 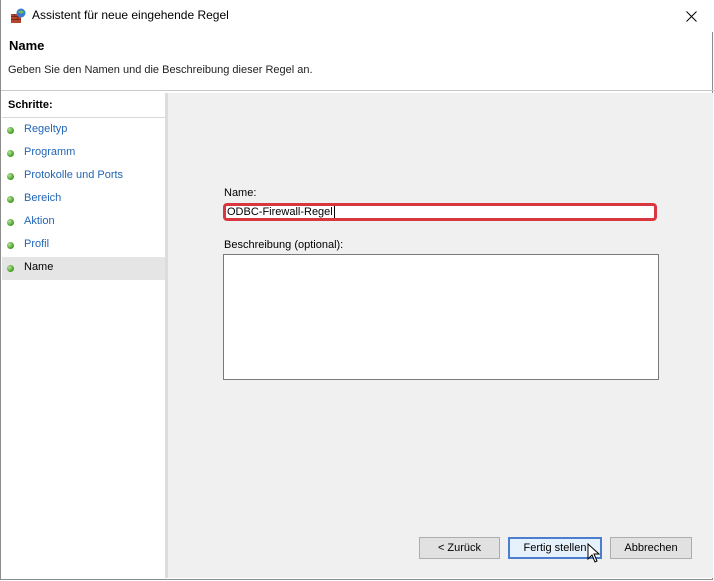 I want to click on step-label: Aktion, so click(x=39, y=221).